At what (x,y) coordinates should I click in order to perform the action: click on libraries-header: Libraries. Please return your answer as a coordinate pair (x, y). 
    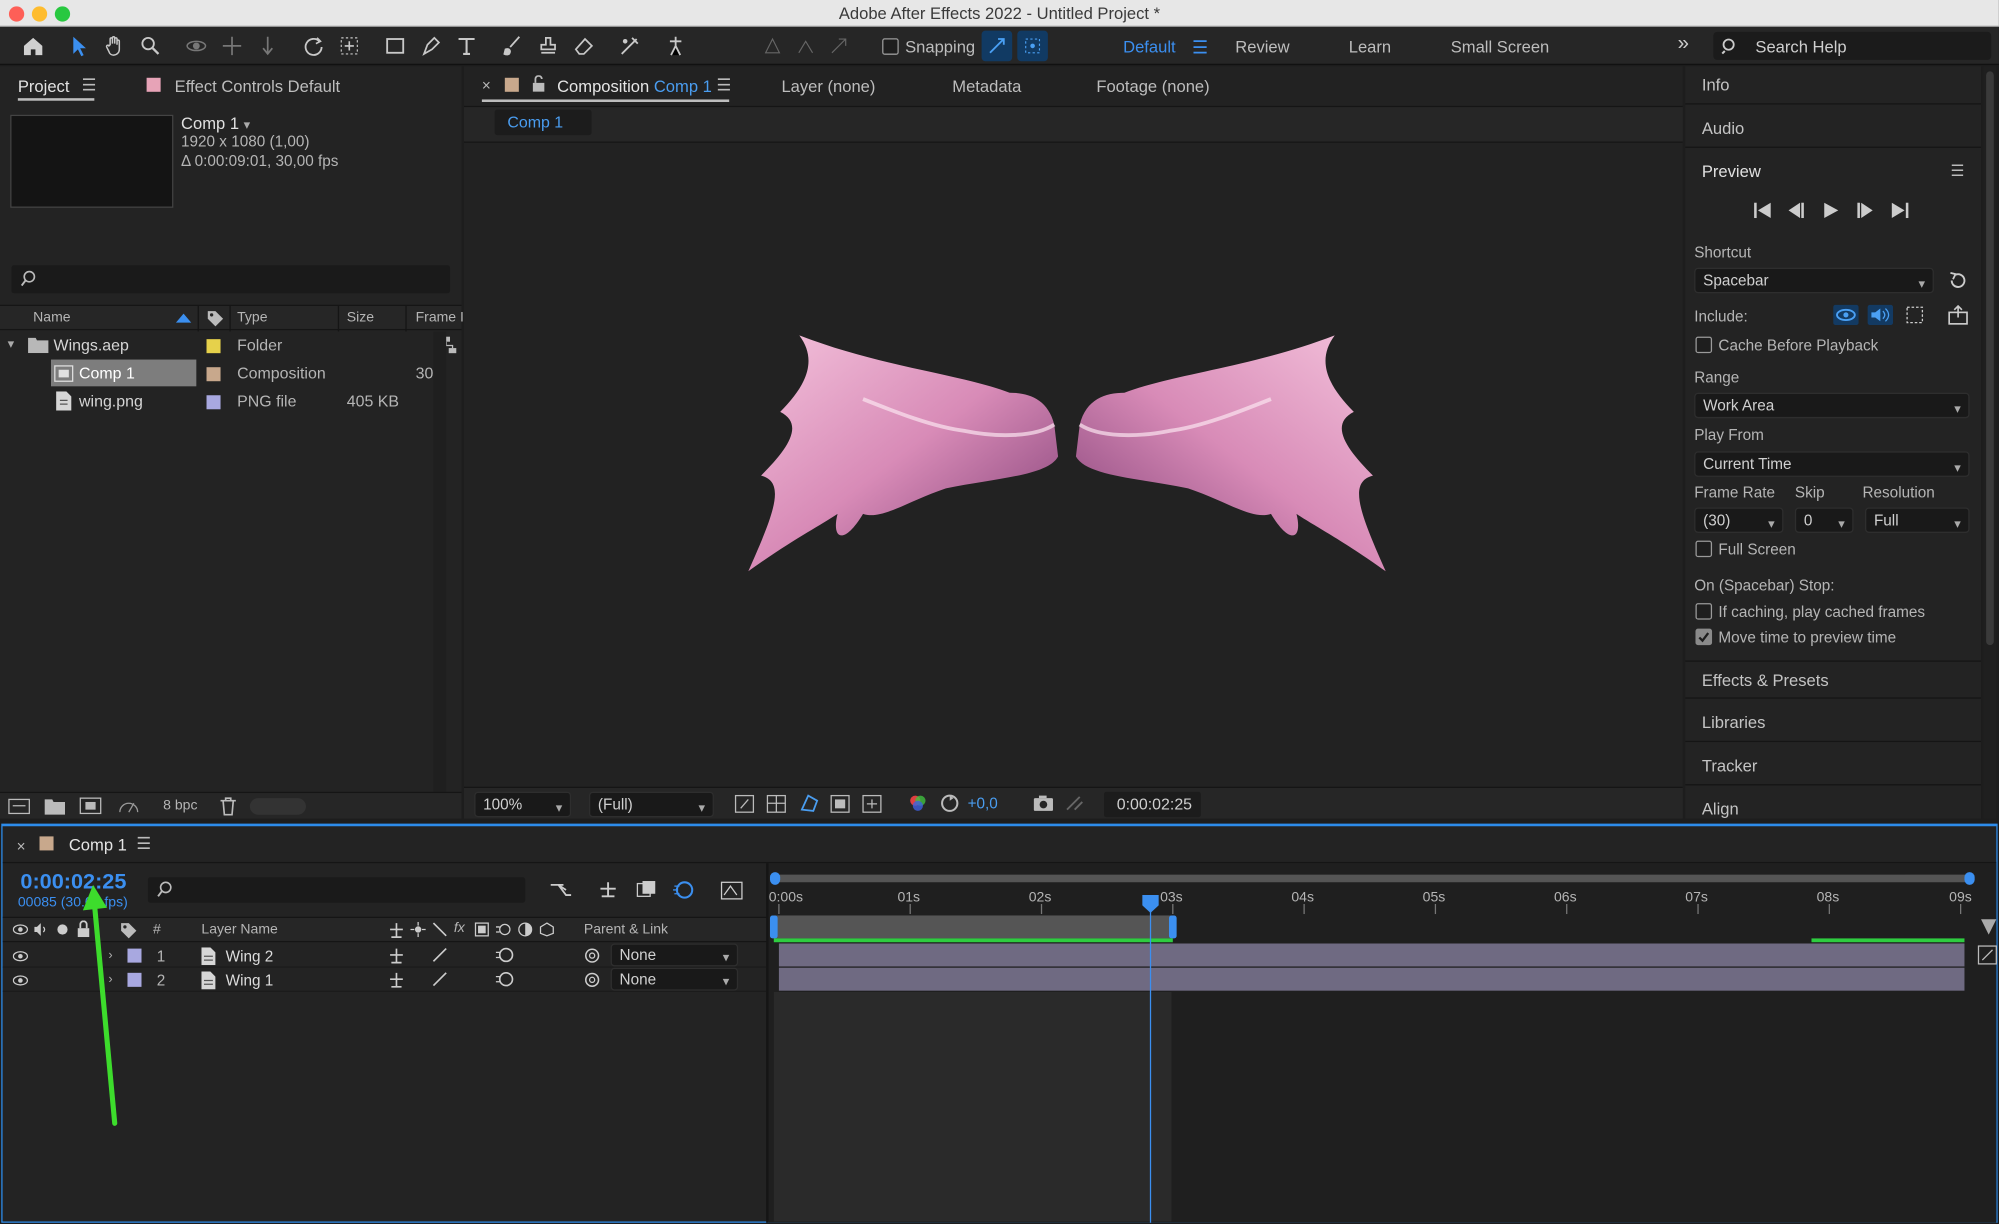
    Looking at the image, I should click on (1833, 723).